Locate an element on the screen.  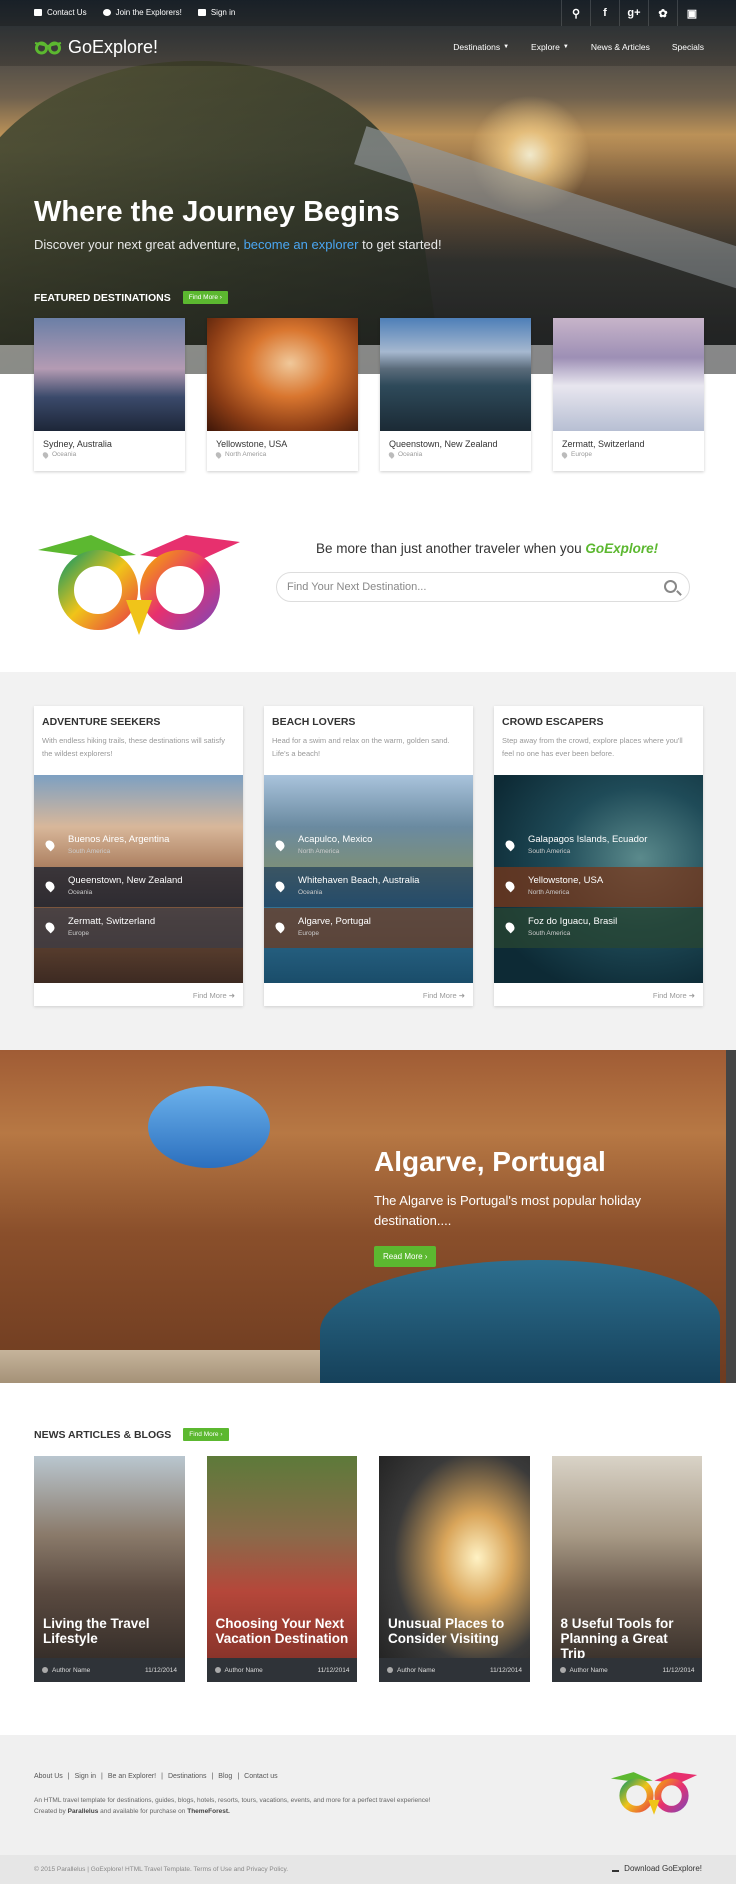
news-find-more-button: Find More › is located at coordinates (206, 1434).